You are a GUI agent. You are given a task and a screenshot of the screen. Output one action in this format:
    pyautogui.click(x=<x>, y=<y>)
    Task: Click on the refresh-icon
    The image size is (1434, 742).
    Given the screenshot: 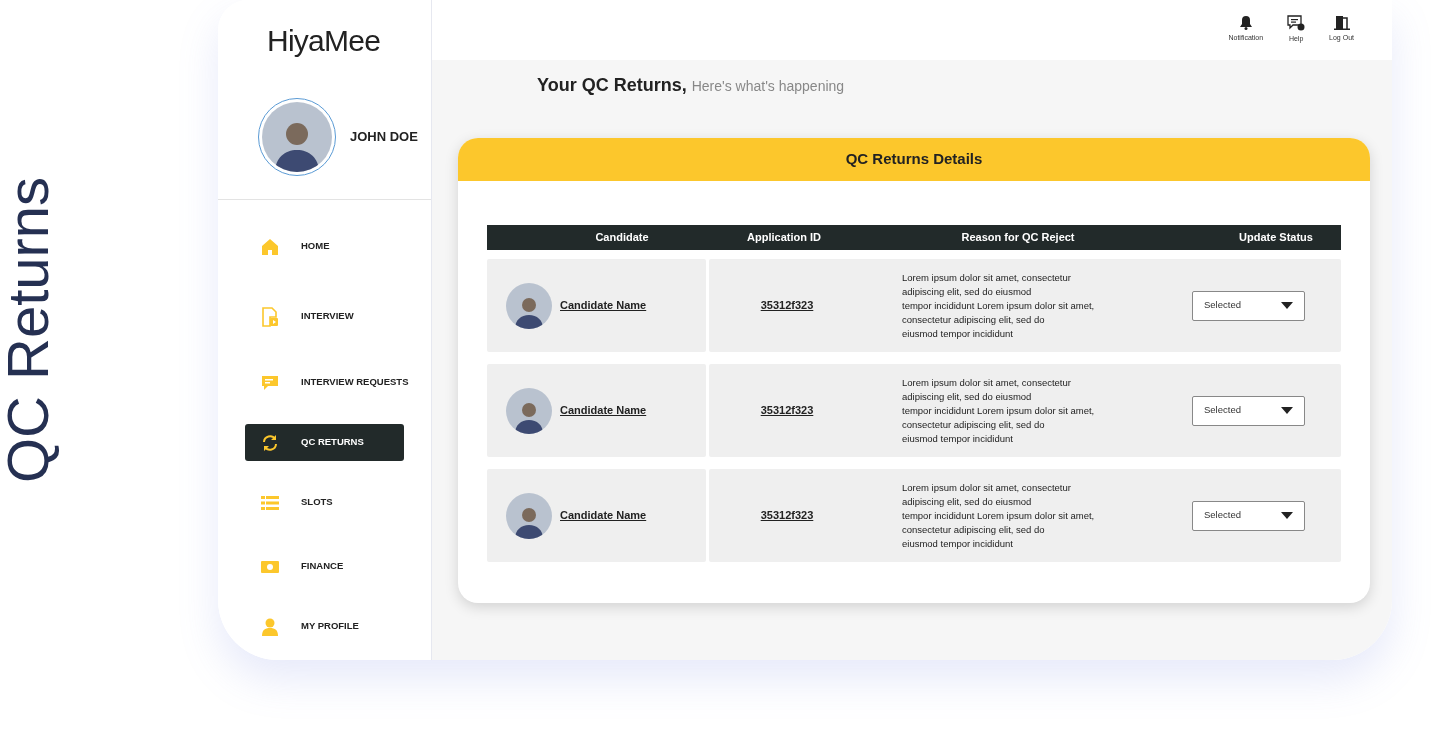 What is the action you would take?
    pyautogui.click(x=270, y=442)
    